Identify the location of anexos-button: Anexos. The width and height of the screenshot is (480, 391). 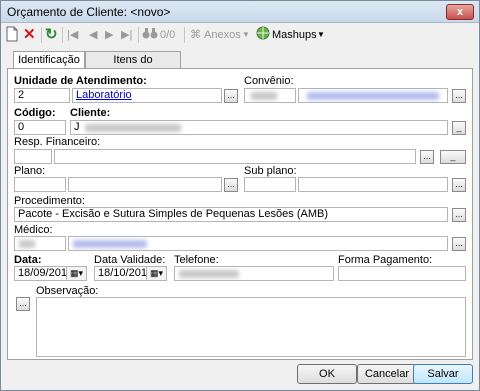
(222, 35).